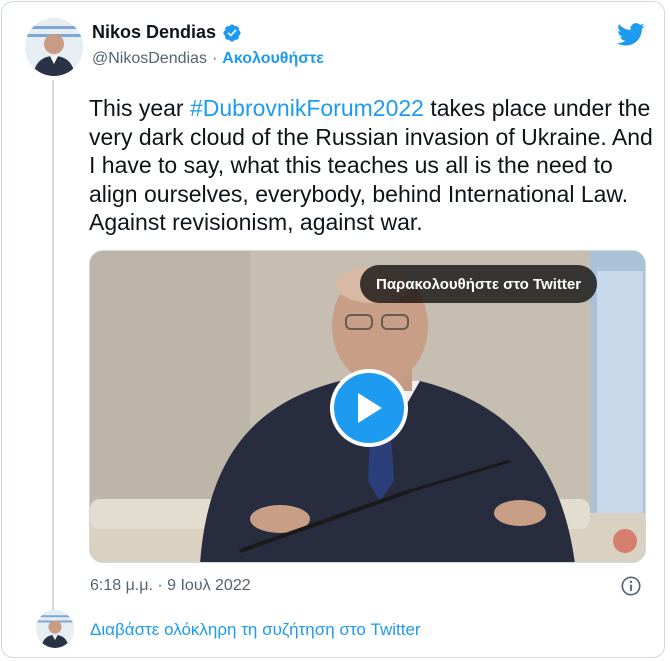  Describe the element at coordinates (149, 59) in the screenshot. I see `author-handle: @NikosDendias` at that location.